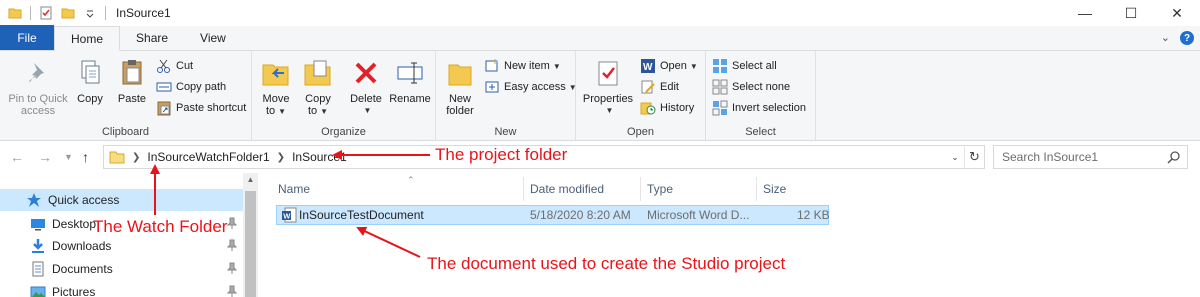 This screenshot has height=297, width=1200. What do you see at coordinates (974, 157) in the screenshot?
I see `refresh-icon: ↻` at bounding box center [974, 157].